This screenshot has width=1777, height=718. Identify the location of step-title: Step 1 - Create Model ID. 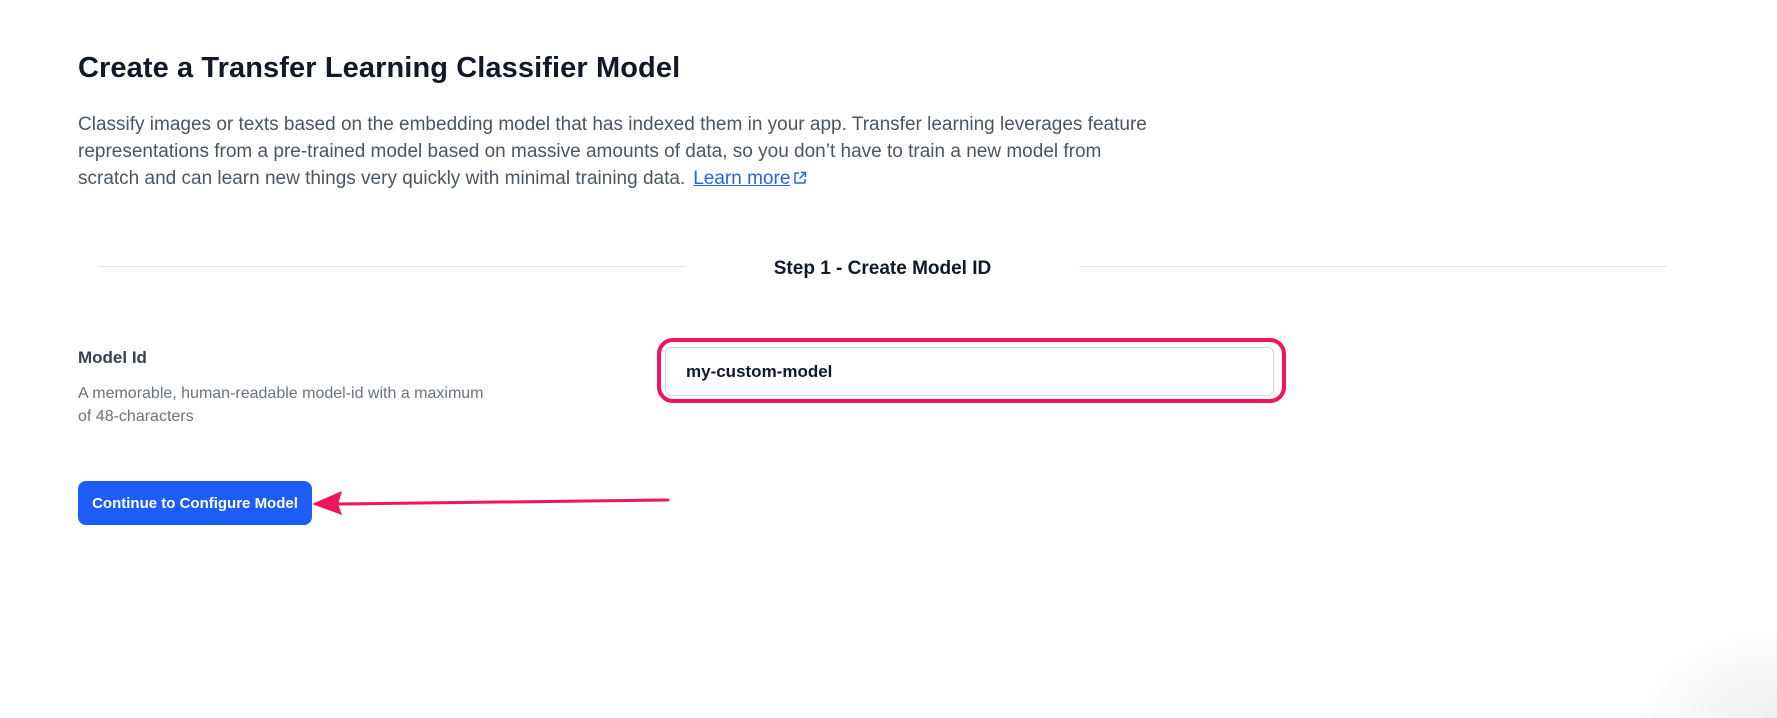
(882, 268).